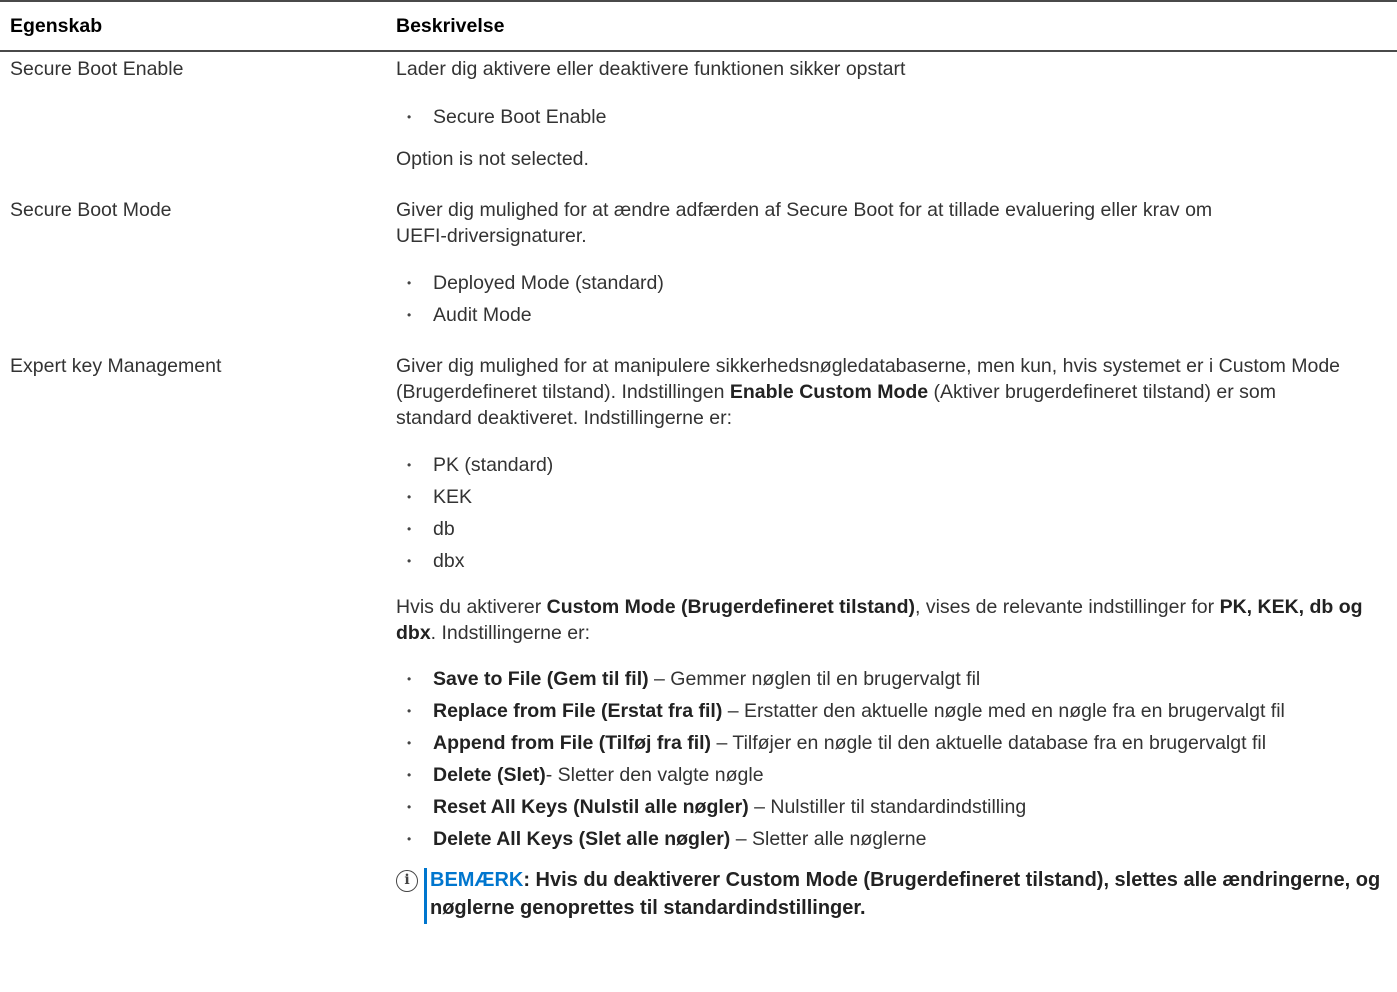 Image resolution: width=1397 pixels, height=992 pixels. Describe the element at coordinates (507, 117) in the screenshot. I see `list-item: • Secure Boot Enable` at that location.